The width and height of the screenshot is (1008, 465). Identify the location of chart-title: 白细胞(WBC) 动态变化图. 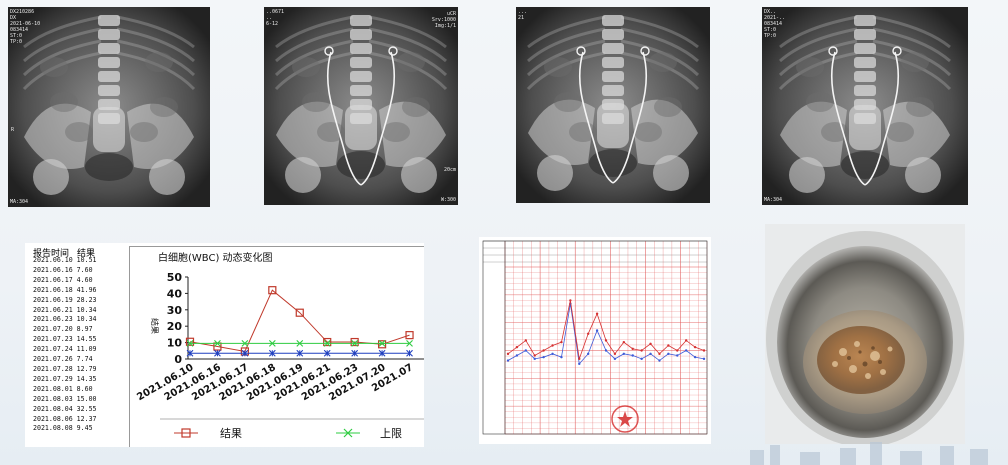
(215, 257).